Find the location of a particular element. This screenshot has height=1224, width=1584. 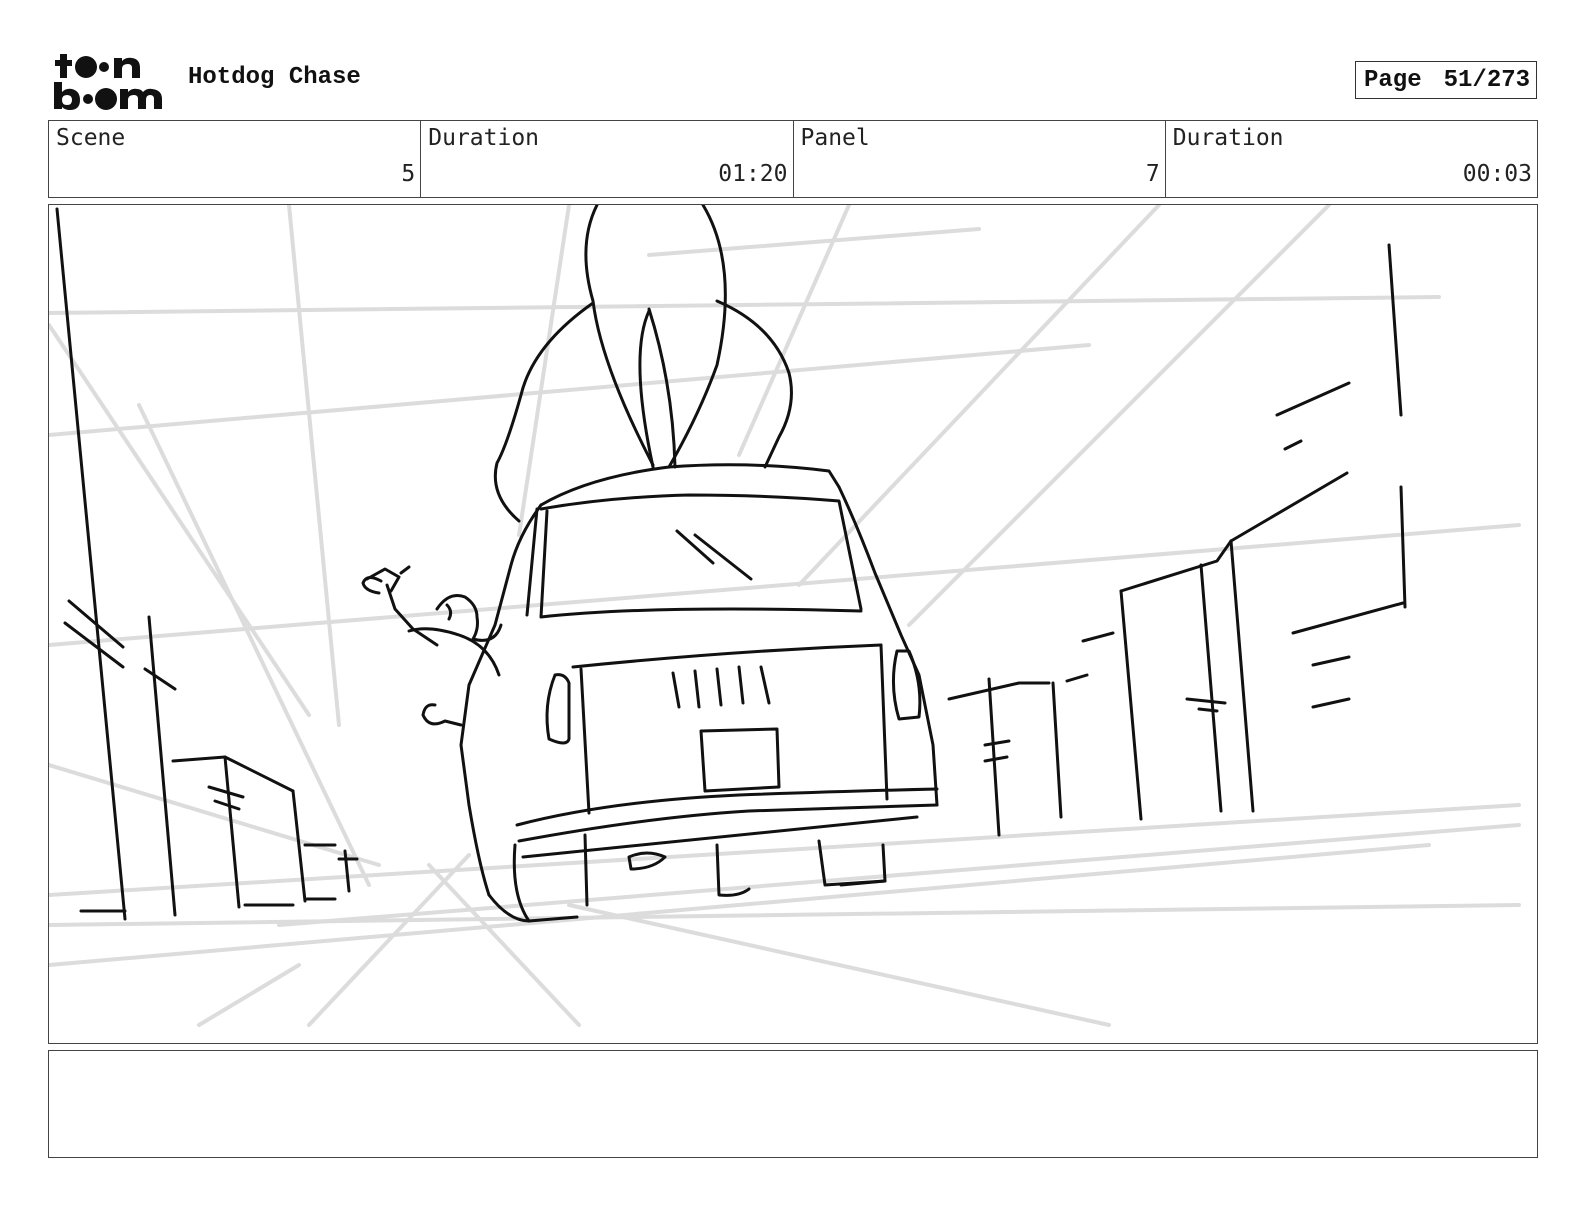

scene-duration-cell: Duration 01:20 is located at coordinates (607, 159).